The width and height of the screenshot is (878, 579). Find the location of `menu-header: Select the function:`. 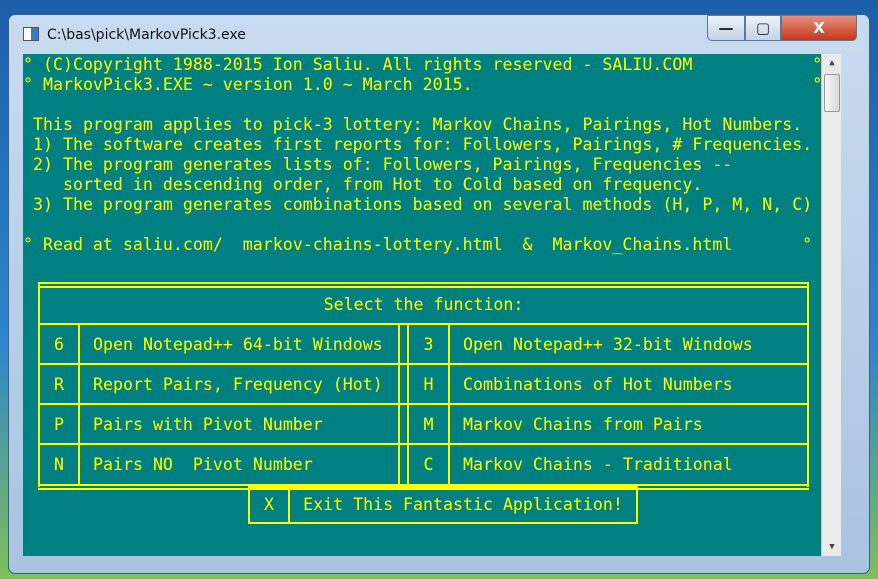

menu-header: Select the function: is located at coordinates (423, 304).